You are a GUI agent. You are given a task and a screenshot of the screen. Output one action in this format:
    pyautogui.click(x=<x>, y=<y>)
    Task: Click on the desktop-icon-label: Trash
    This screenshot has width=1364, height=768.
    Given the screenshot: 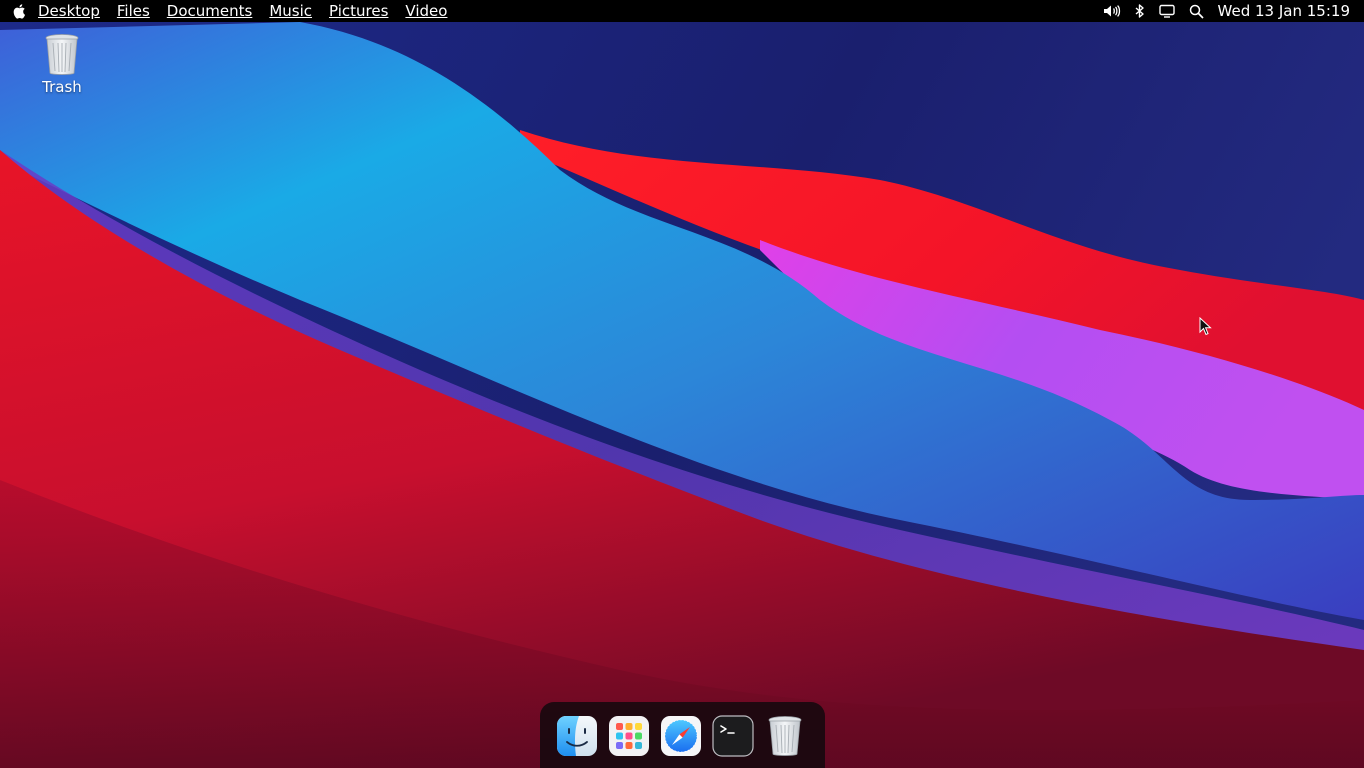 What is the action you would take?
    pyautogui.click(x=62, y=87)
    